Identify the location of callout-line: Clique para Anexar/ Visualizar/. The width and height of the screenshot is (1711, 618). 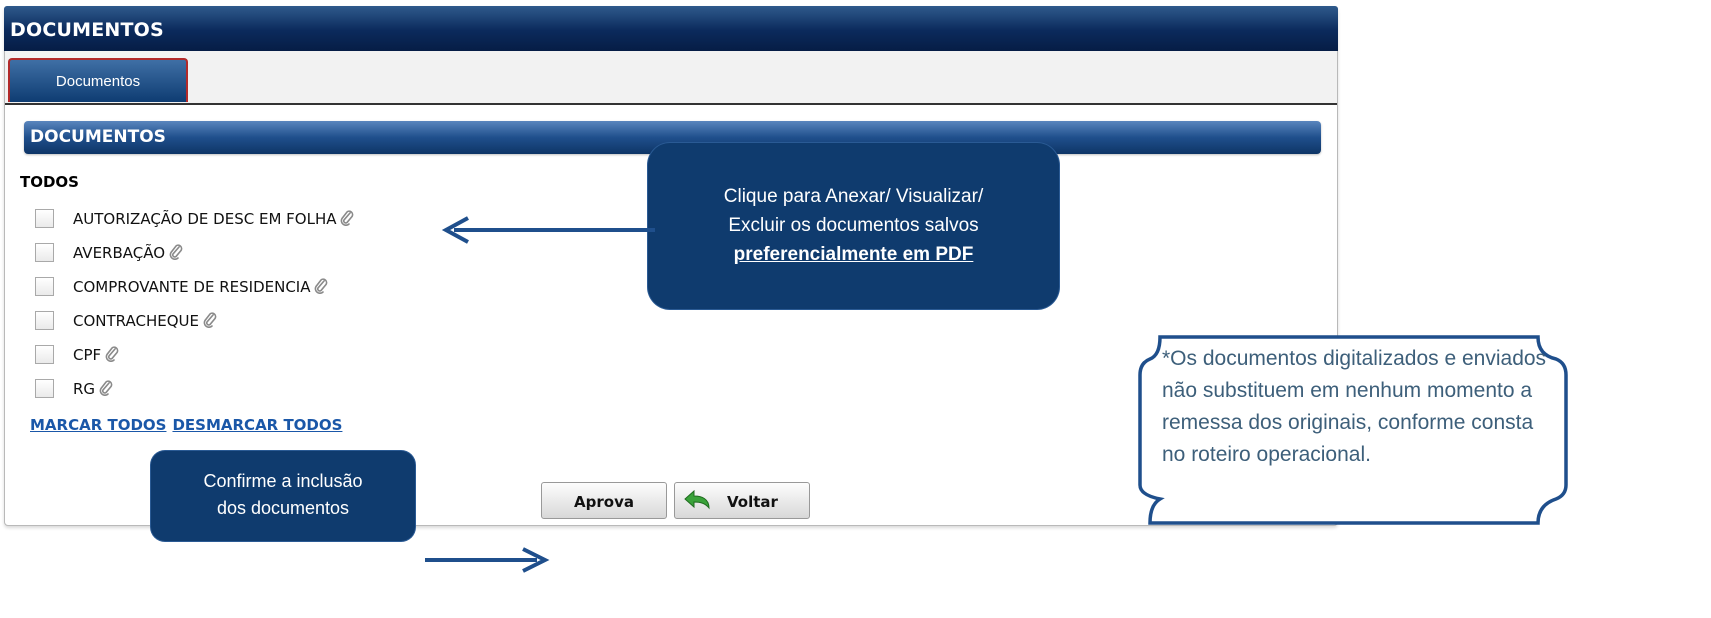
(853, 196).